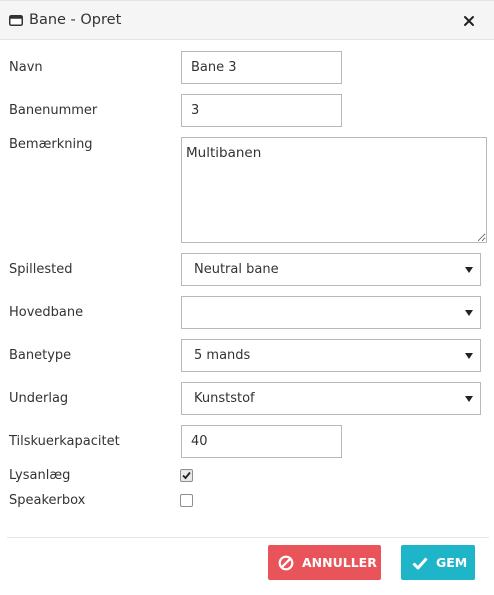 Image resolution: width=494 pixels, height=595 pixels. I want to click on underlag-selected-value: Kunststof, so click(224, 398).